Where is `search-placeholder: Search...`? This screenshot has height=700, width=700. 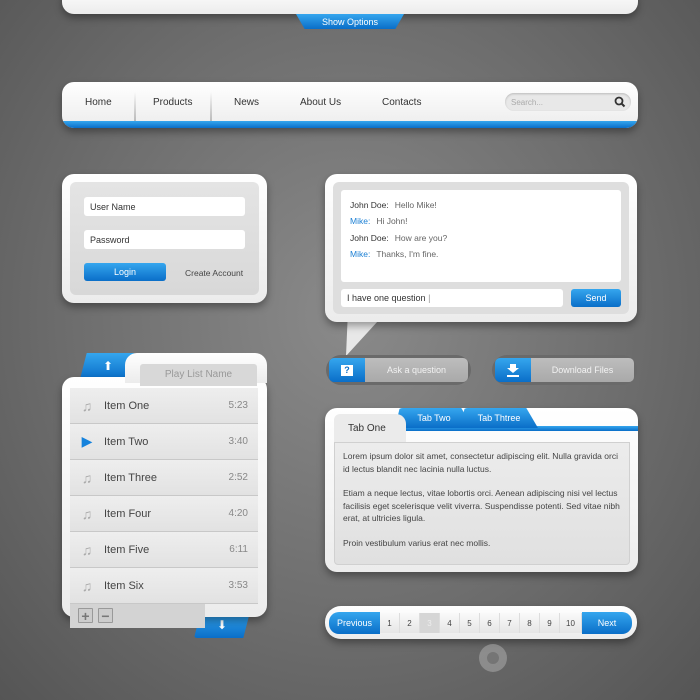
search-placeholder: Search... is located at coordinates (527, 102).